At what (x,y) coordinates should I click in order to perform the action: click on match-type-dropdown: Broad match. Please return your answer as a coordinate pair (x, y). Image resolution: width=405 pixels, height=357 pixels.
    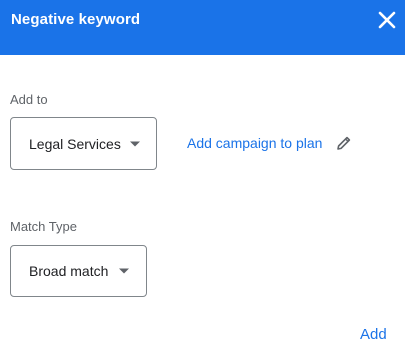
    Looking at the image, I should click on (78, 271).